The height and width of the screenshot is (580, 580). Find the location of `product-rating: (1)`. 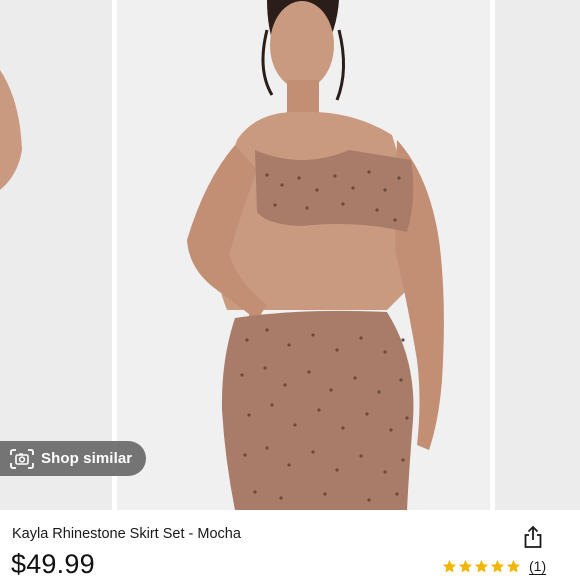

product-rating: (1) is located at coordinates (494, 566).